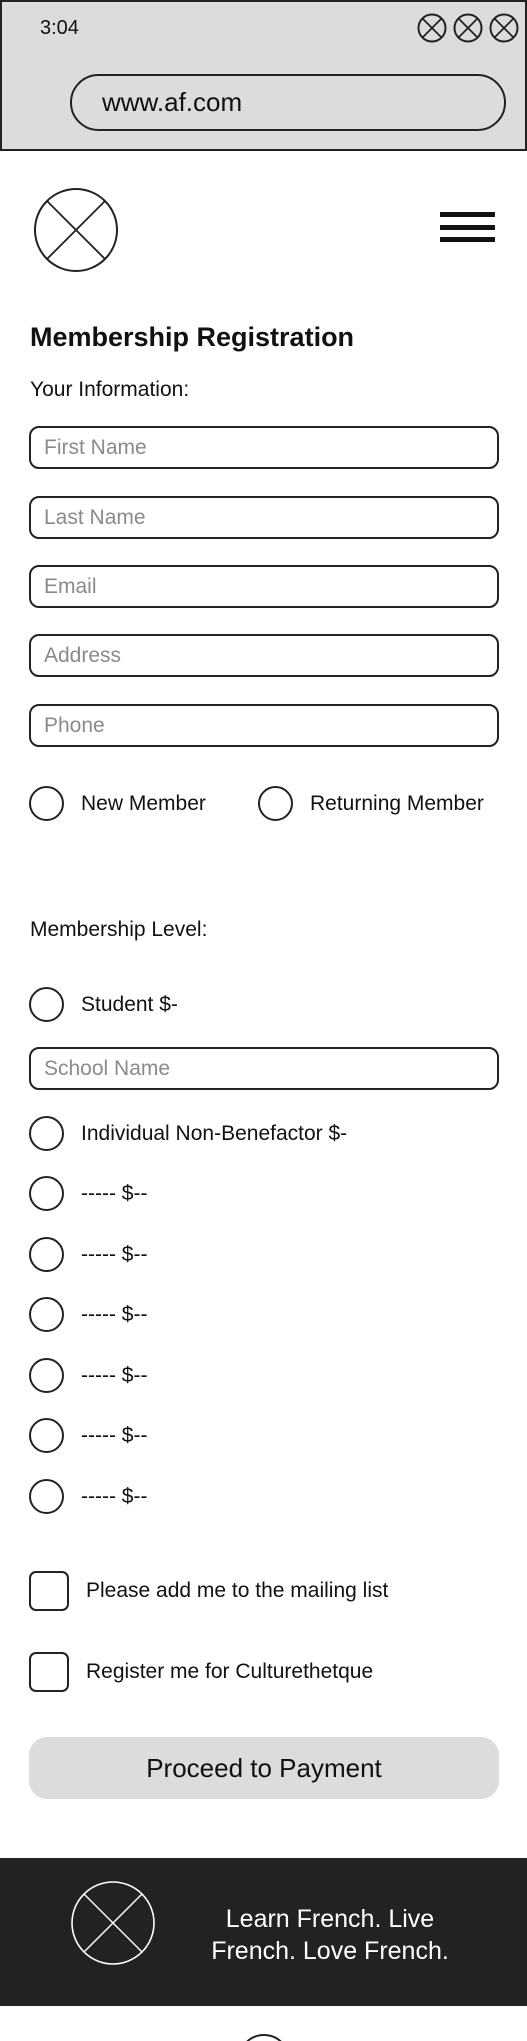 Image resolution: width=527 pixels, height=2041 pixels. I want to click on browser-chrome: 3:04 www.af.com, so click(263, 75).